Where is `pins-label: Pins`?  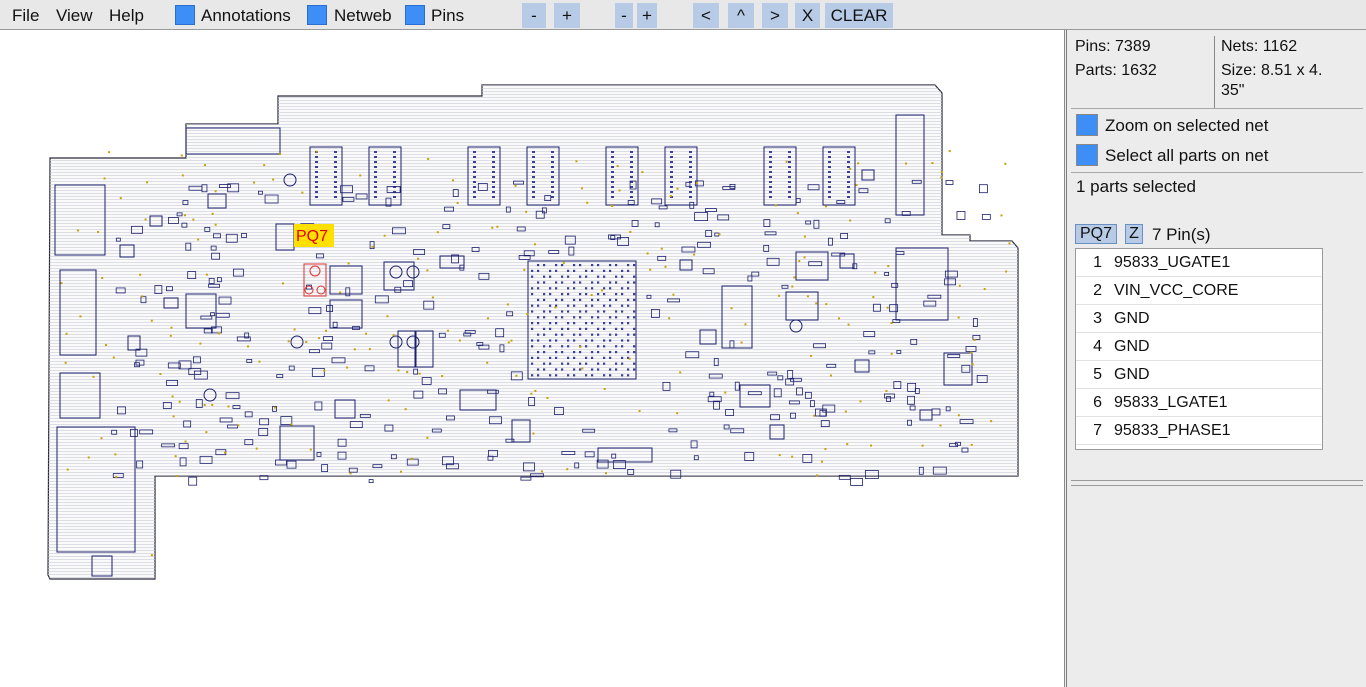
pins-label: Pins is located at coordinates (447, 14).